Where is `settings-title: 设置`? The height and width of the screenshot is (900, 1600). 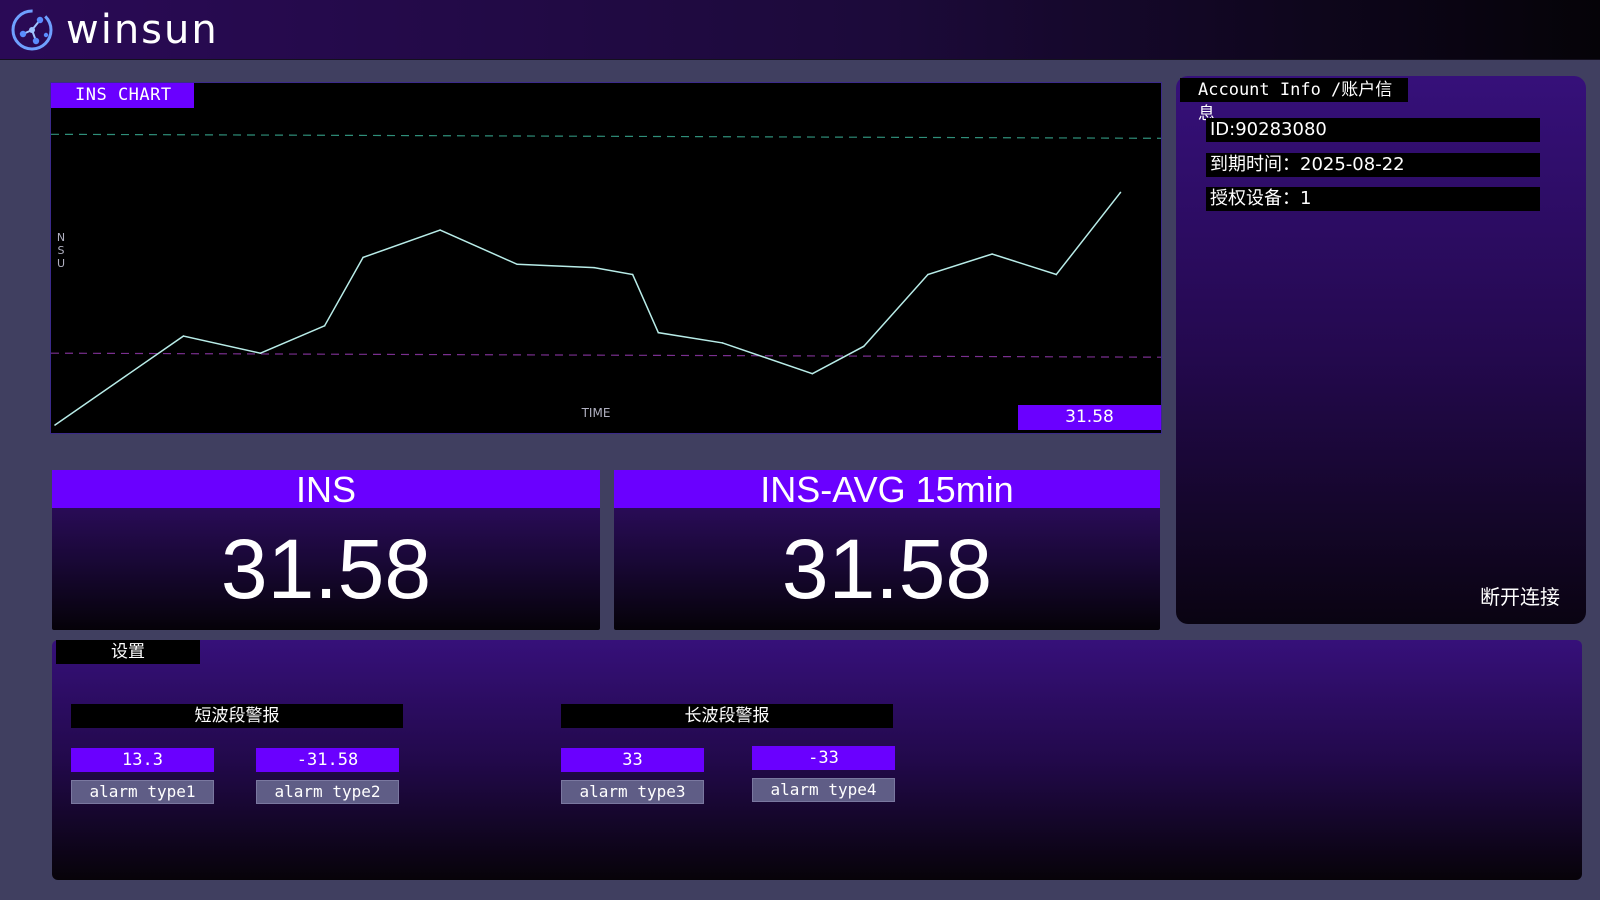
settings-title: 设置 is located at coordinates (128, 652).